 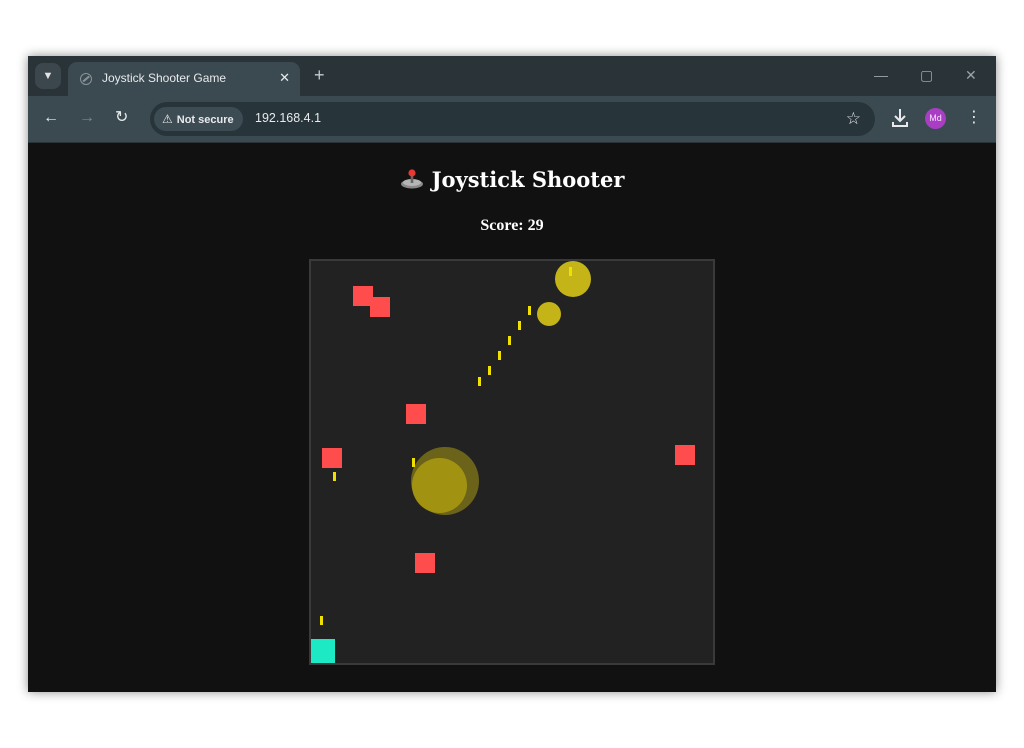 I want to click on maximize-icon: ▢, so click(x=926, y=75).